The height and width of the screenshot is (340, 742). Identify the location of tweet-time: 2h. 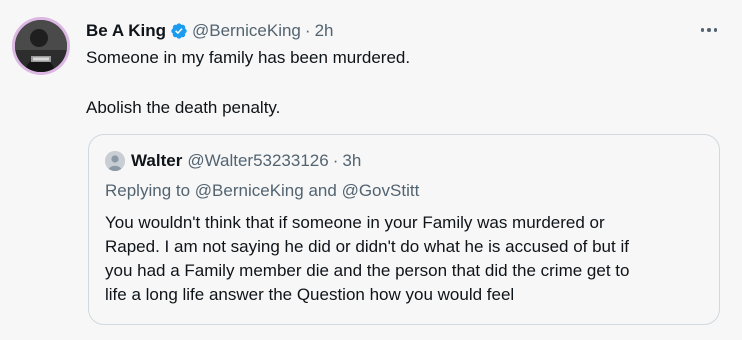
(324, 31).